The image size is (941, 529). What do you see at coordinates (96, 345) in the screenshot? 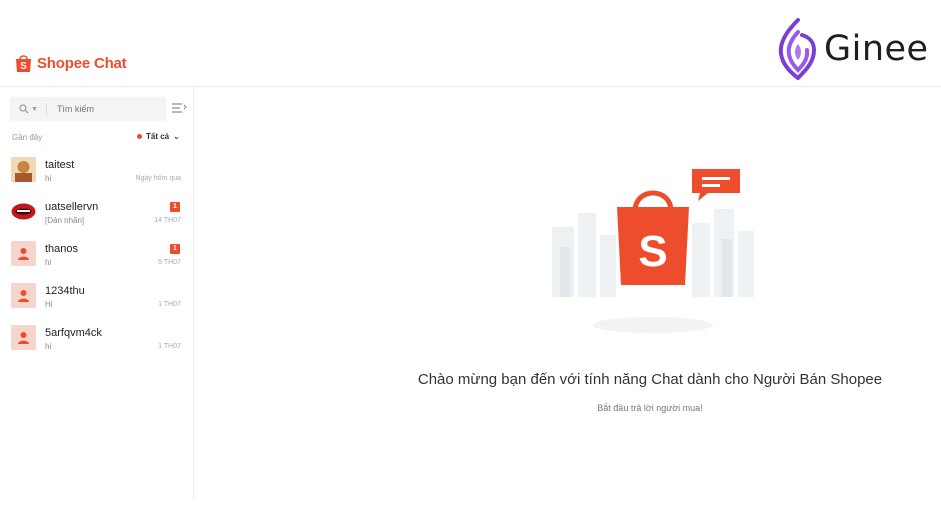
I see `conversation-item: 5arfqvm4ck hi 1 TH07` at bounding box center [96, 345].